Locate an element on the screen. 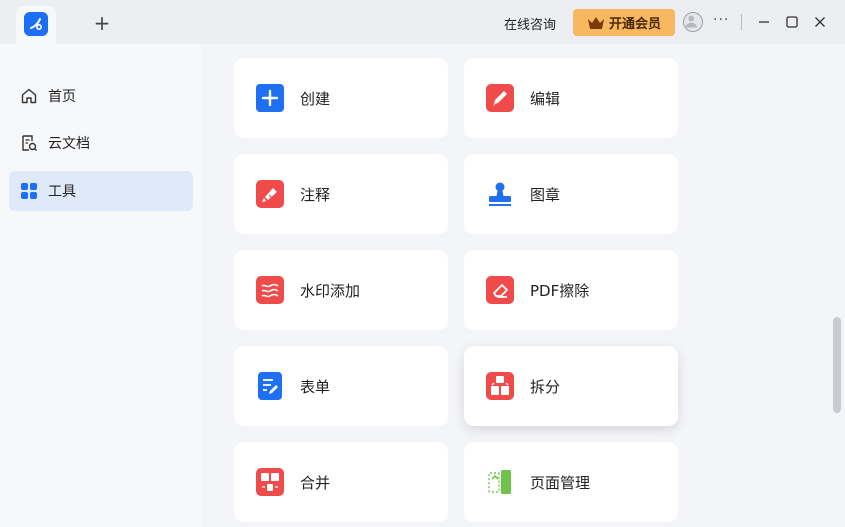 The width and height of the screenshot is (845, 527). vertical-scrollbar-thumb is located at coordinates (837, 365).